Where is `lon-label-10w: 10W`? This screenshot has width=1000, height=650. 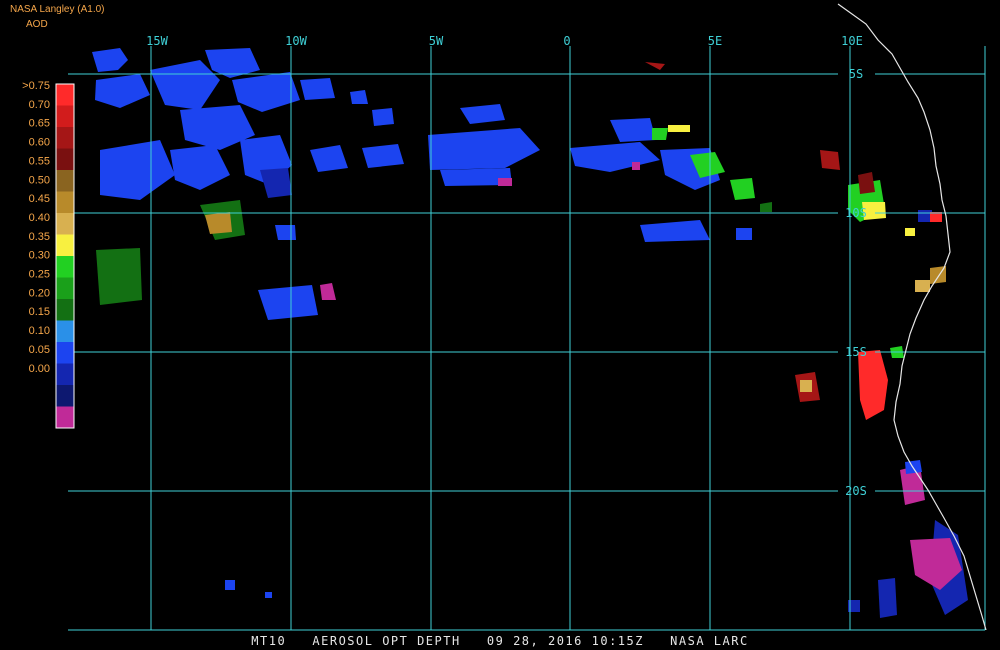 lon-label-10w: 10W is located at coordinates (296, 41).